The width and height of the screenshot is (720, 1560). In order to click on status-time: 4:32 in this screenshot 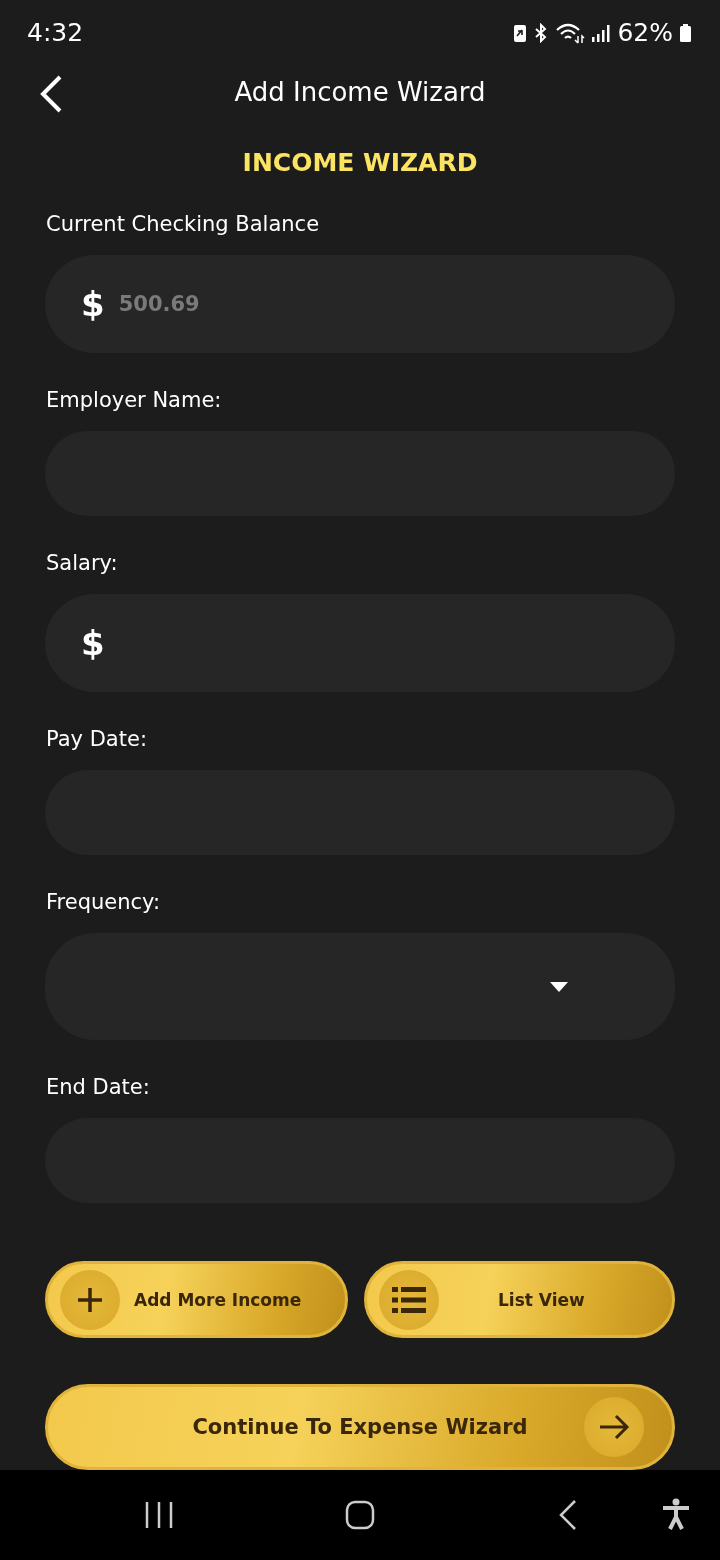, I will do `click(55, 33)`.